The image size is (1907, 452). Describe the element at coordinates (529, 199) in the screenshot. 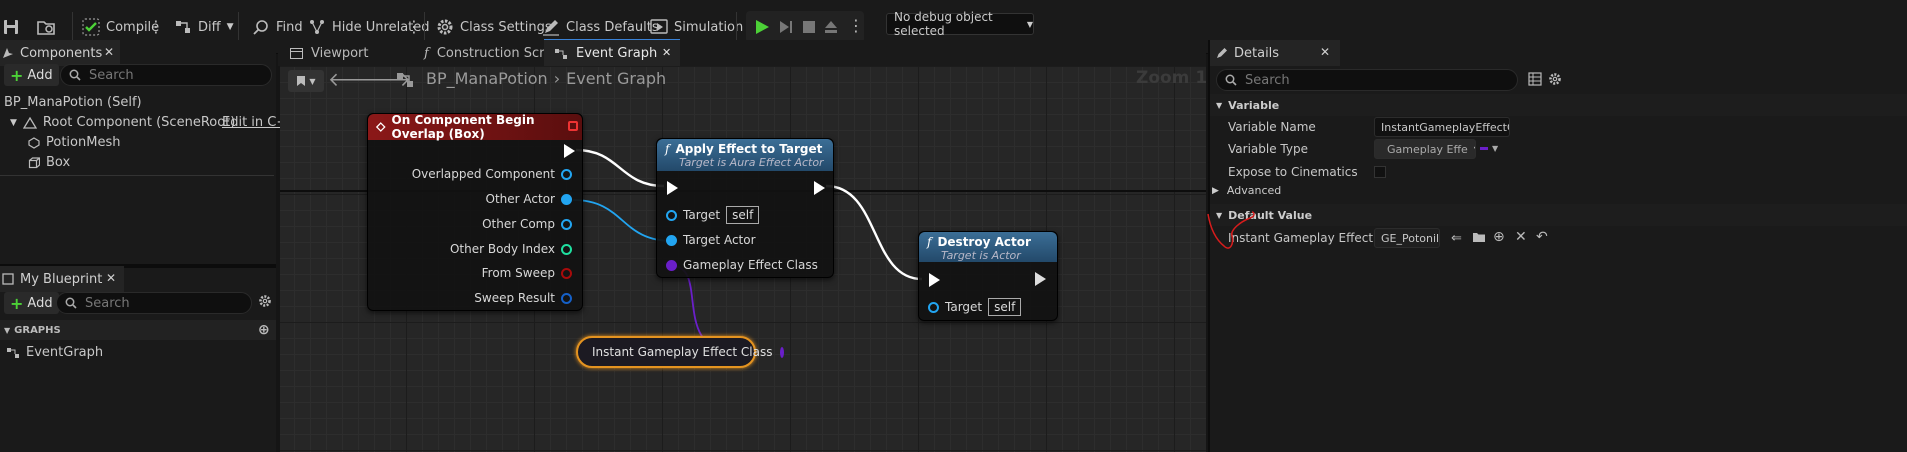

I see `pin-other-actor: Other Actor` at that location.